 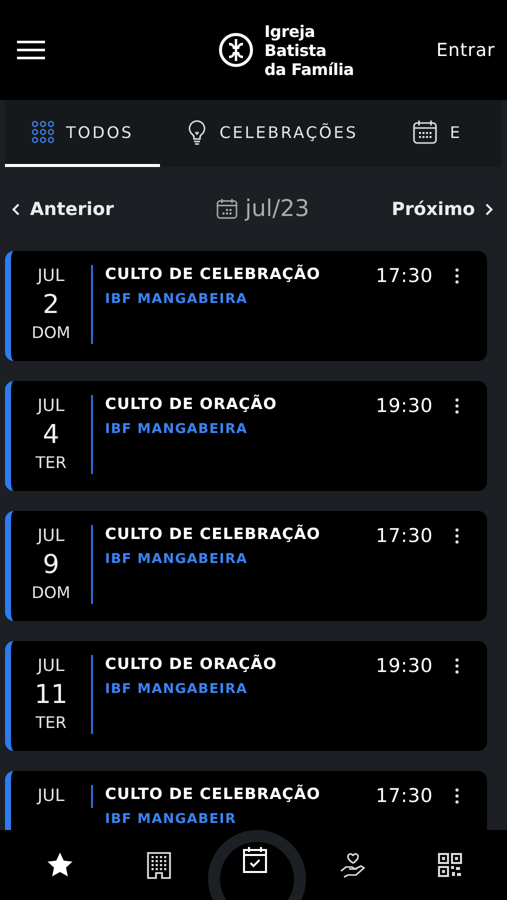 I want to click on grid-icon, so click(x=43, y=132).